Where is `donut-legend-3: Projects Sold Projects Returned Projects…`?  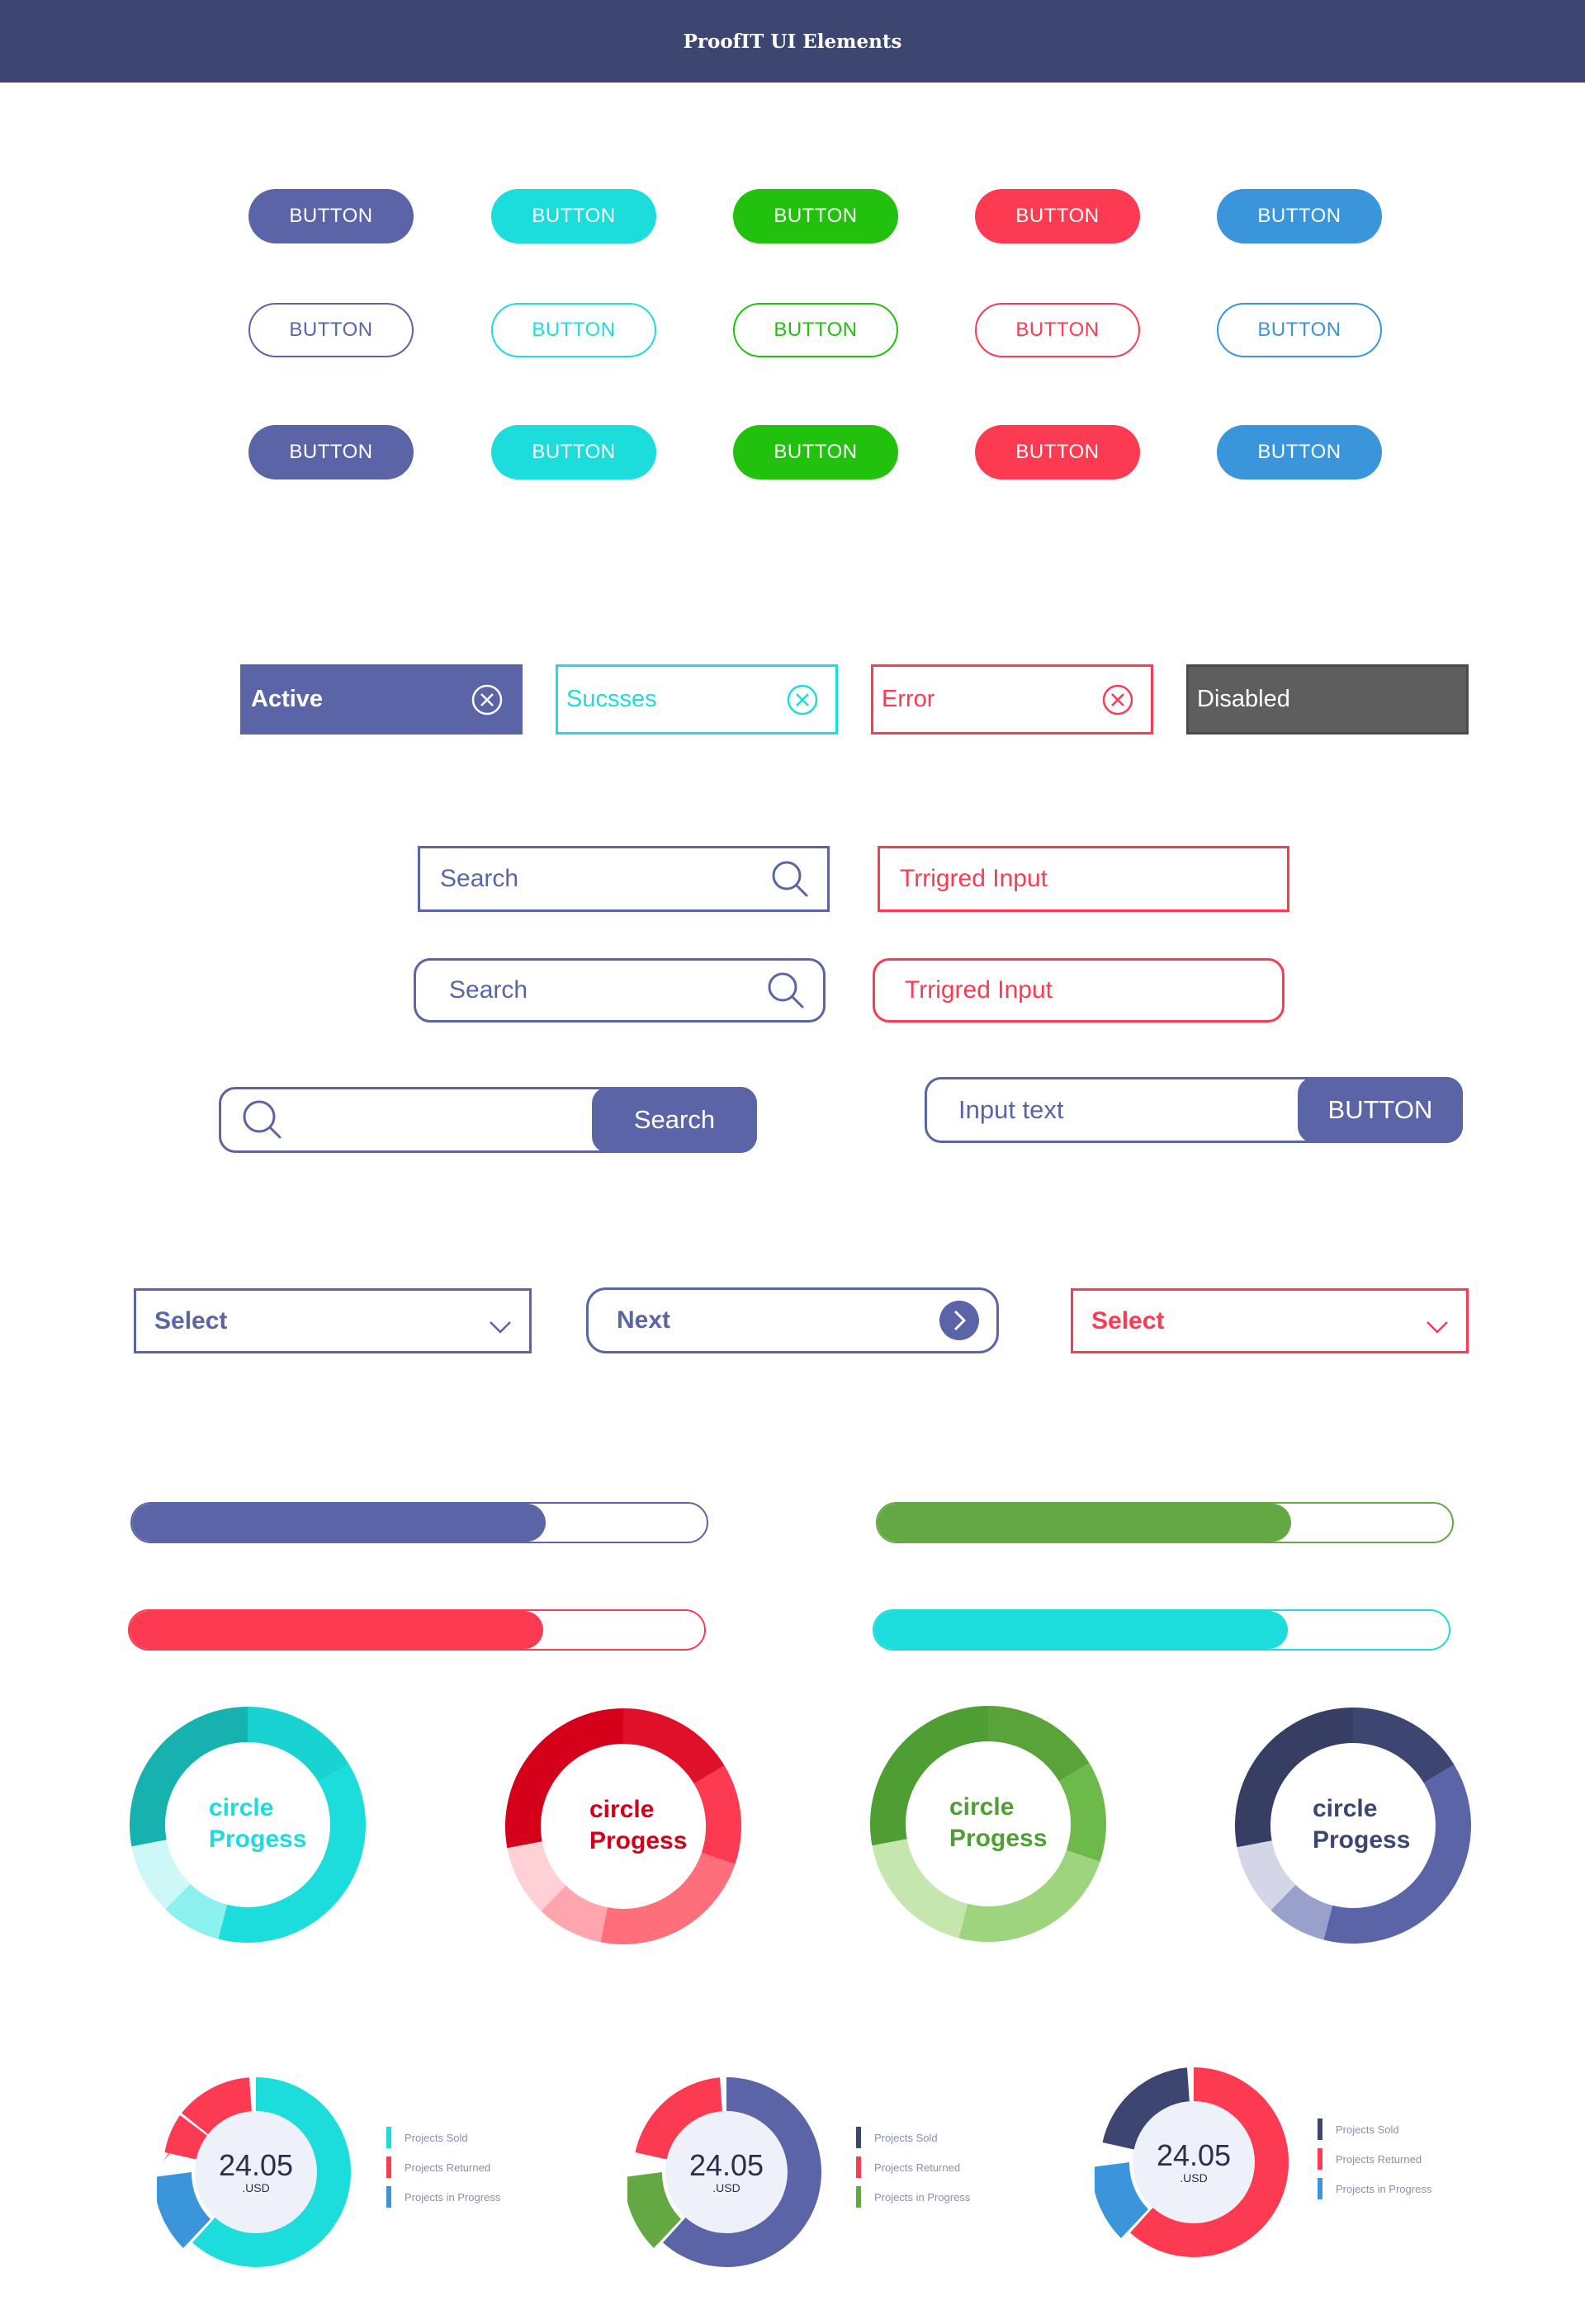 donut-legend-3: Projects Sold Projects Returned Projects… is located at coordinates (1374, 2159).